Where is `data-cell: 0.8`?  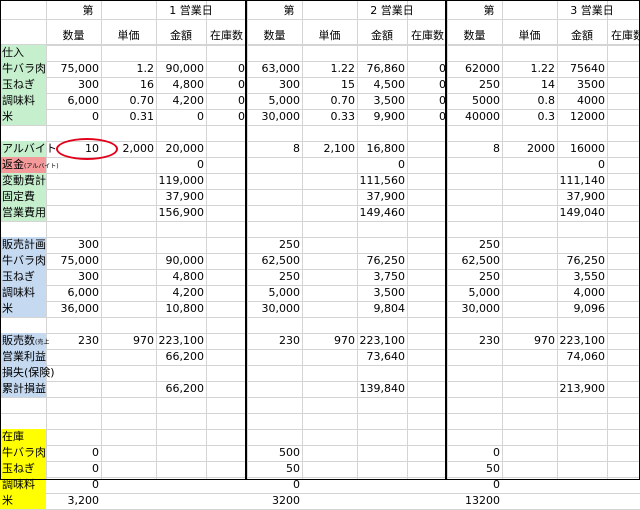 data-cell: 0.8 is located at coordinates (529, 101).